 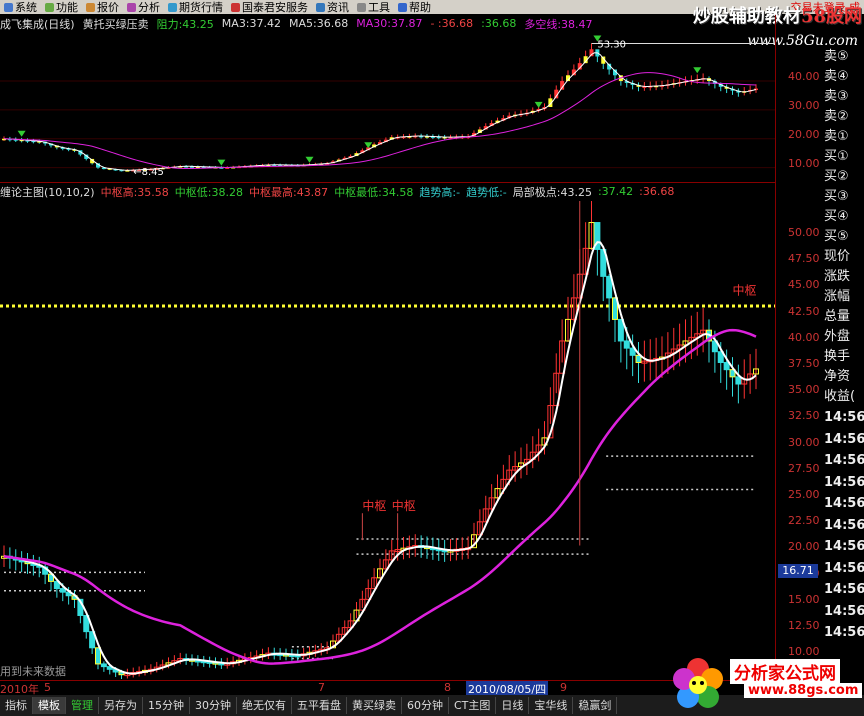 I want to click on buy-5: 买⑤, so click(x=836, y=236).